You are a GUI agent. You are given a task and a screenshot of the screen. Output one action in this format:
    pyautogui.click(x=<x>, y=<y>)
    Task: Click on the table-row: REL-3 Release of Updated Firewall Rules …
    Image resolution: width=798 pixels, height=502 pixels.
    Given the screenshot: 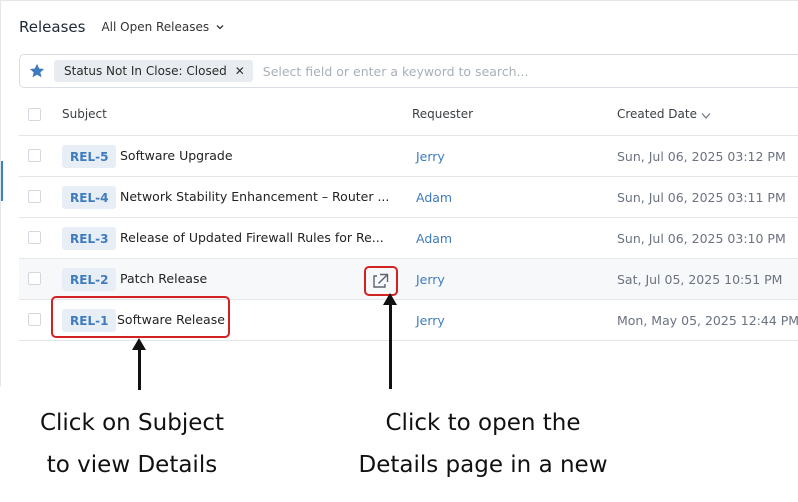 What is the action you would take?
    pyautogui.click(x=408, y=238)
    